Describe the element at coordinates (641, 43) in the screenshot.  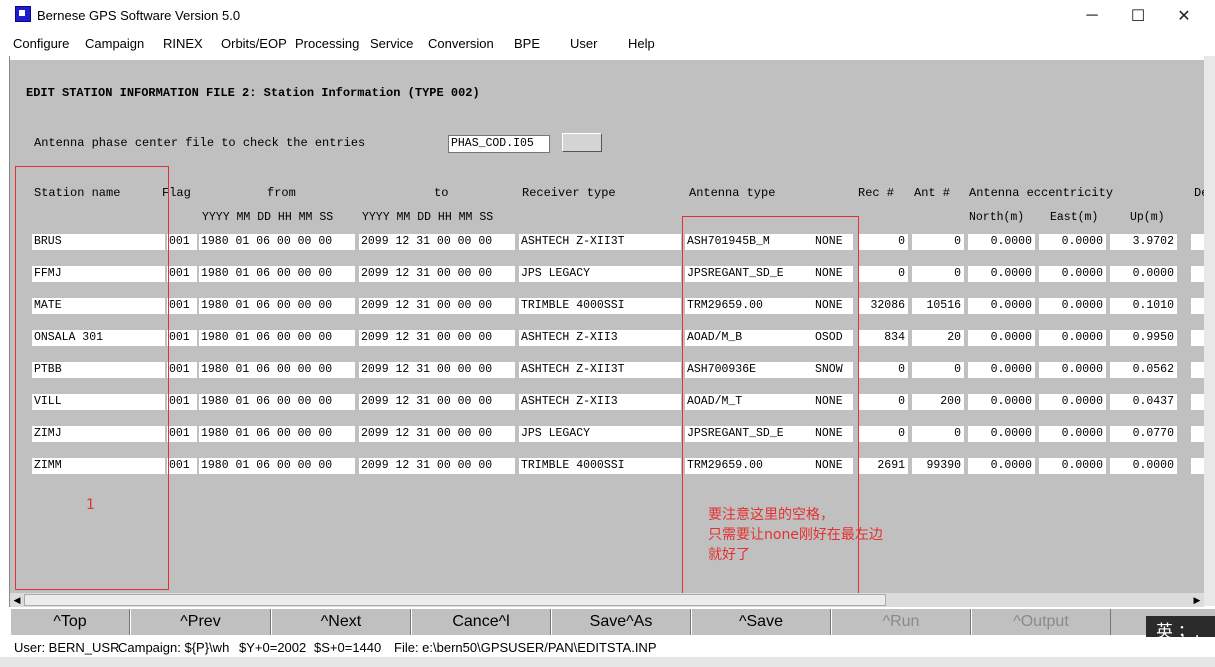
I see `menu-help: Help` at that location.